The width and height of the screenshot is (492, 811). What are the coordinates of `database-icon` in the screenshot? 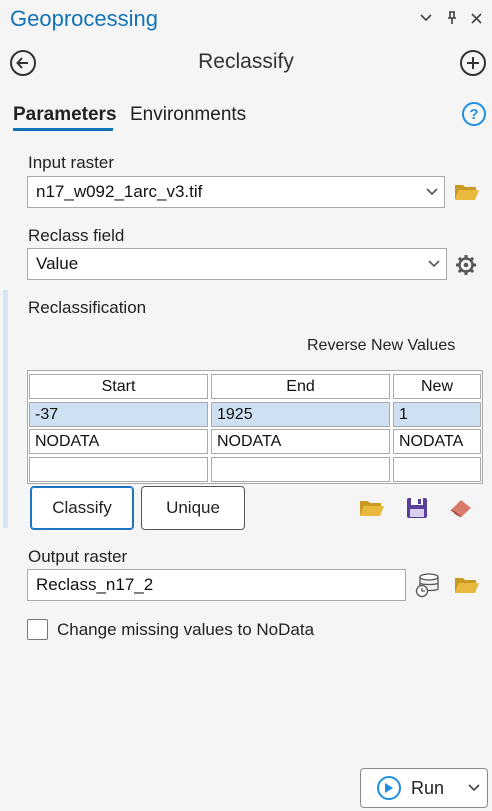 It's located at (428, 585).